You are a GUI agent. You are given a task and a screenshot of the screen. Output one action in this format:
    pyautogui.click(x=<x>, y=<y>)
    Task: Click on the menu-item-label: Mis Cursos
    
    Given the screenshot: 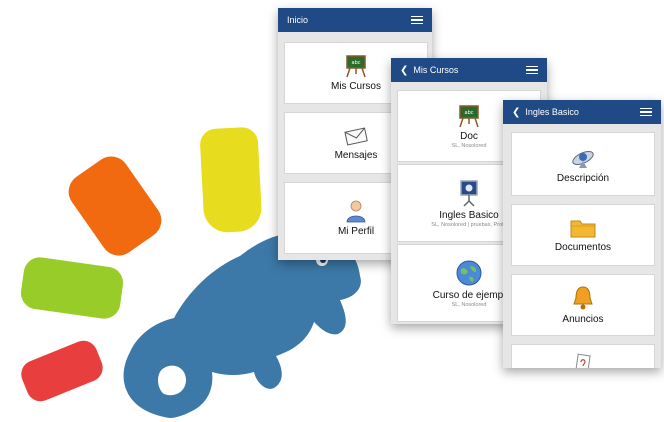 What is the action you would take?
    pyautogui.click(x=355, y=86)
    